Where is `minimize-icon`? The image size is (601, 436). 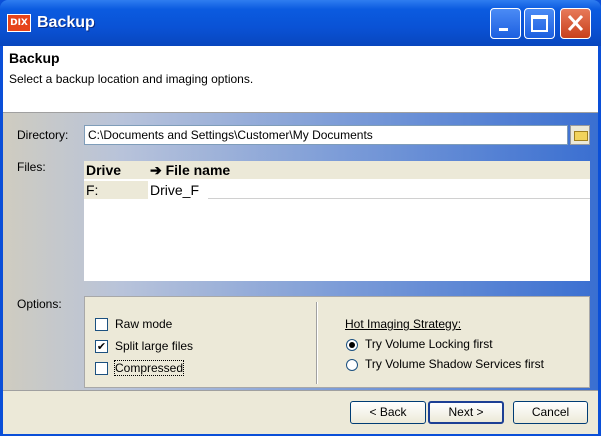
minimize-icon is located at coordinates (503, 29).